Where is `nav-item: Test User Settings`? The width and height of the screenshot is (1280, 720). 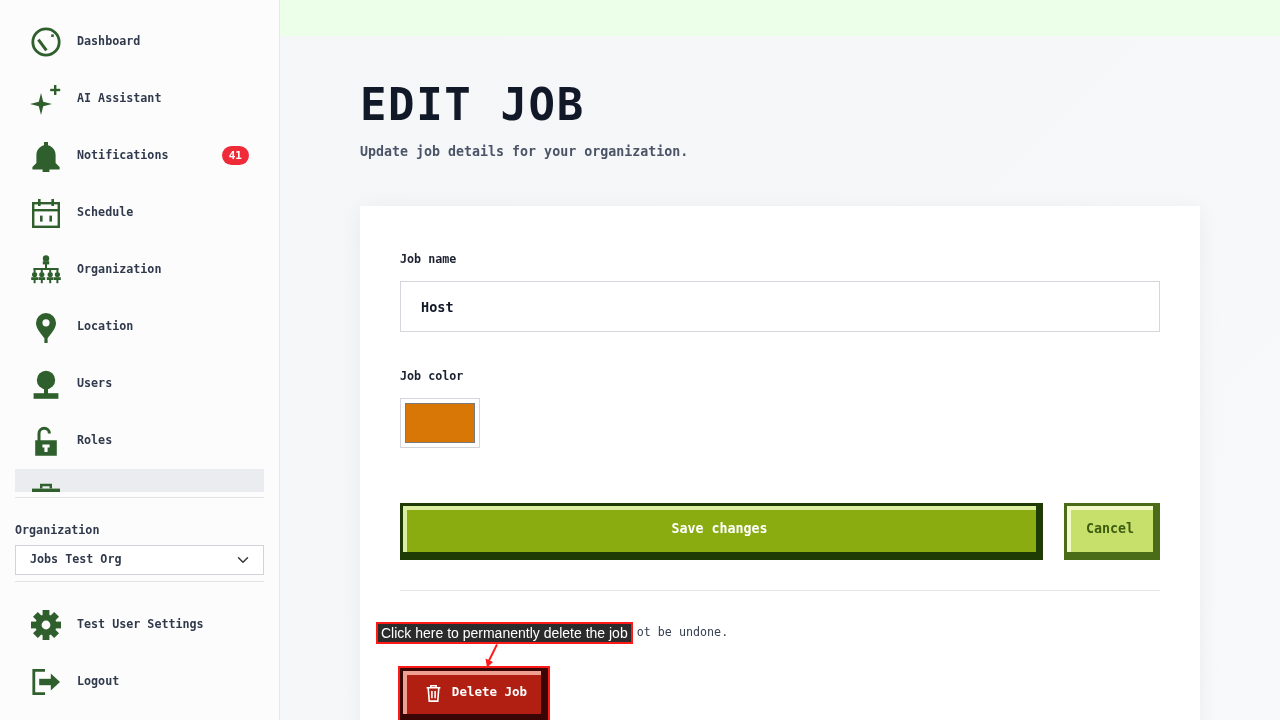 nav-item: Test User Settings is located at coordinates (139, 624).